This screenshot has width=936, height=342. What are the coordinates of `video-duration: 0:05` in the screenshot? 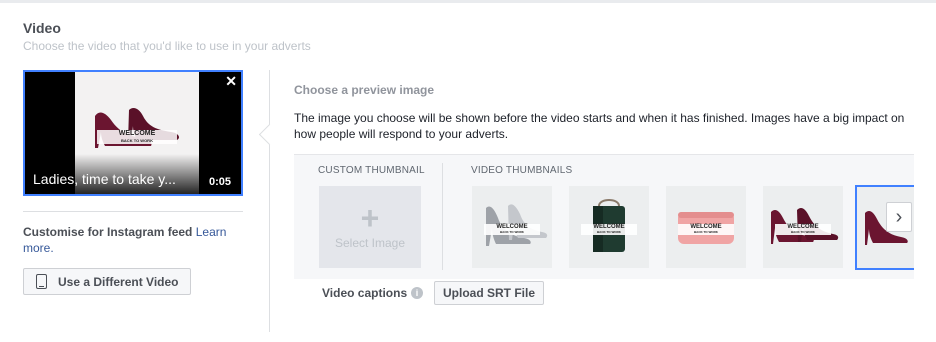 It's located at (219, 182).